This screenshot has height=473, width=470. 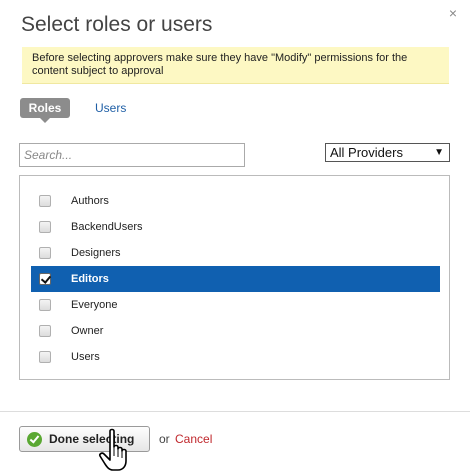 What do you see at coordinates (235, 201) in the screenshot?
I see `list-item-authors: Authors` at bounding box center [235, 201].